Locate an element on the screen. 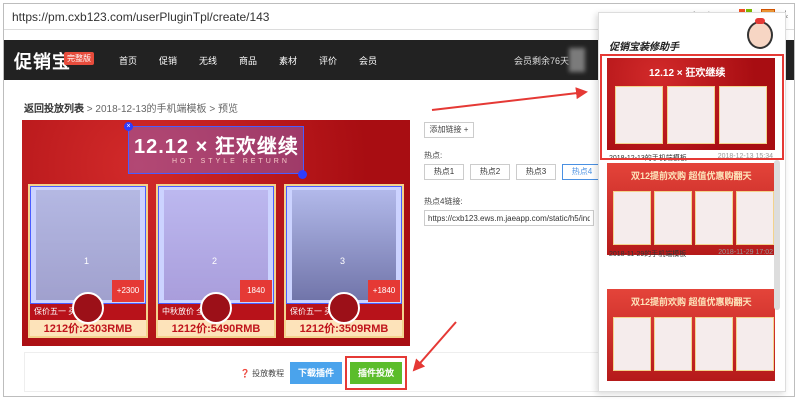  edition-badge: 完整版 is located at coordinates (79, 58).